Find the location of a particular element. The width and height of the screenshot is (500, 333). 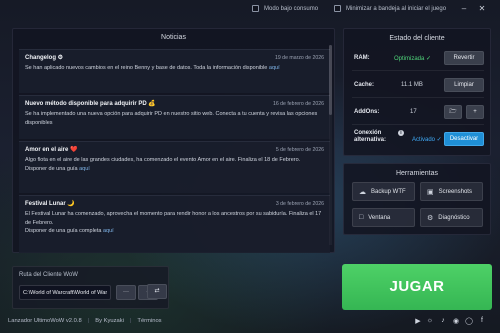

news-item-date: 16 de febrero de 2026 is located at coordinates (298, 104).